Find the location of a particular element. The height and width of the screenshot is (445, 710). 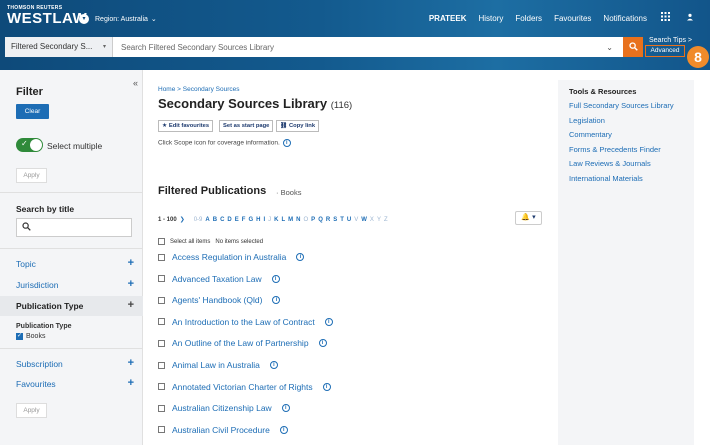

search-scope-dropdown: Filtered Secondary S... ▾ is located at coordinates (59, 47).